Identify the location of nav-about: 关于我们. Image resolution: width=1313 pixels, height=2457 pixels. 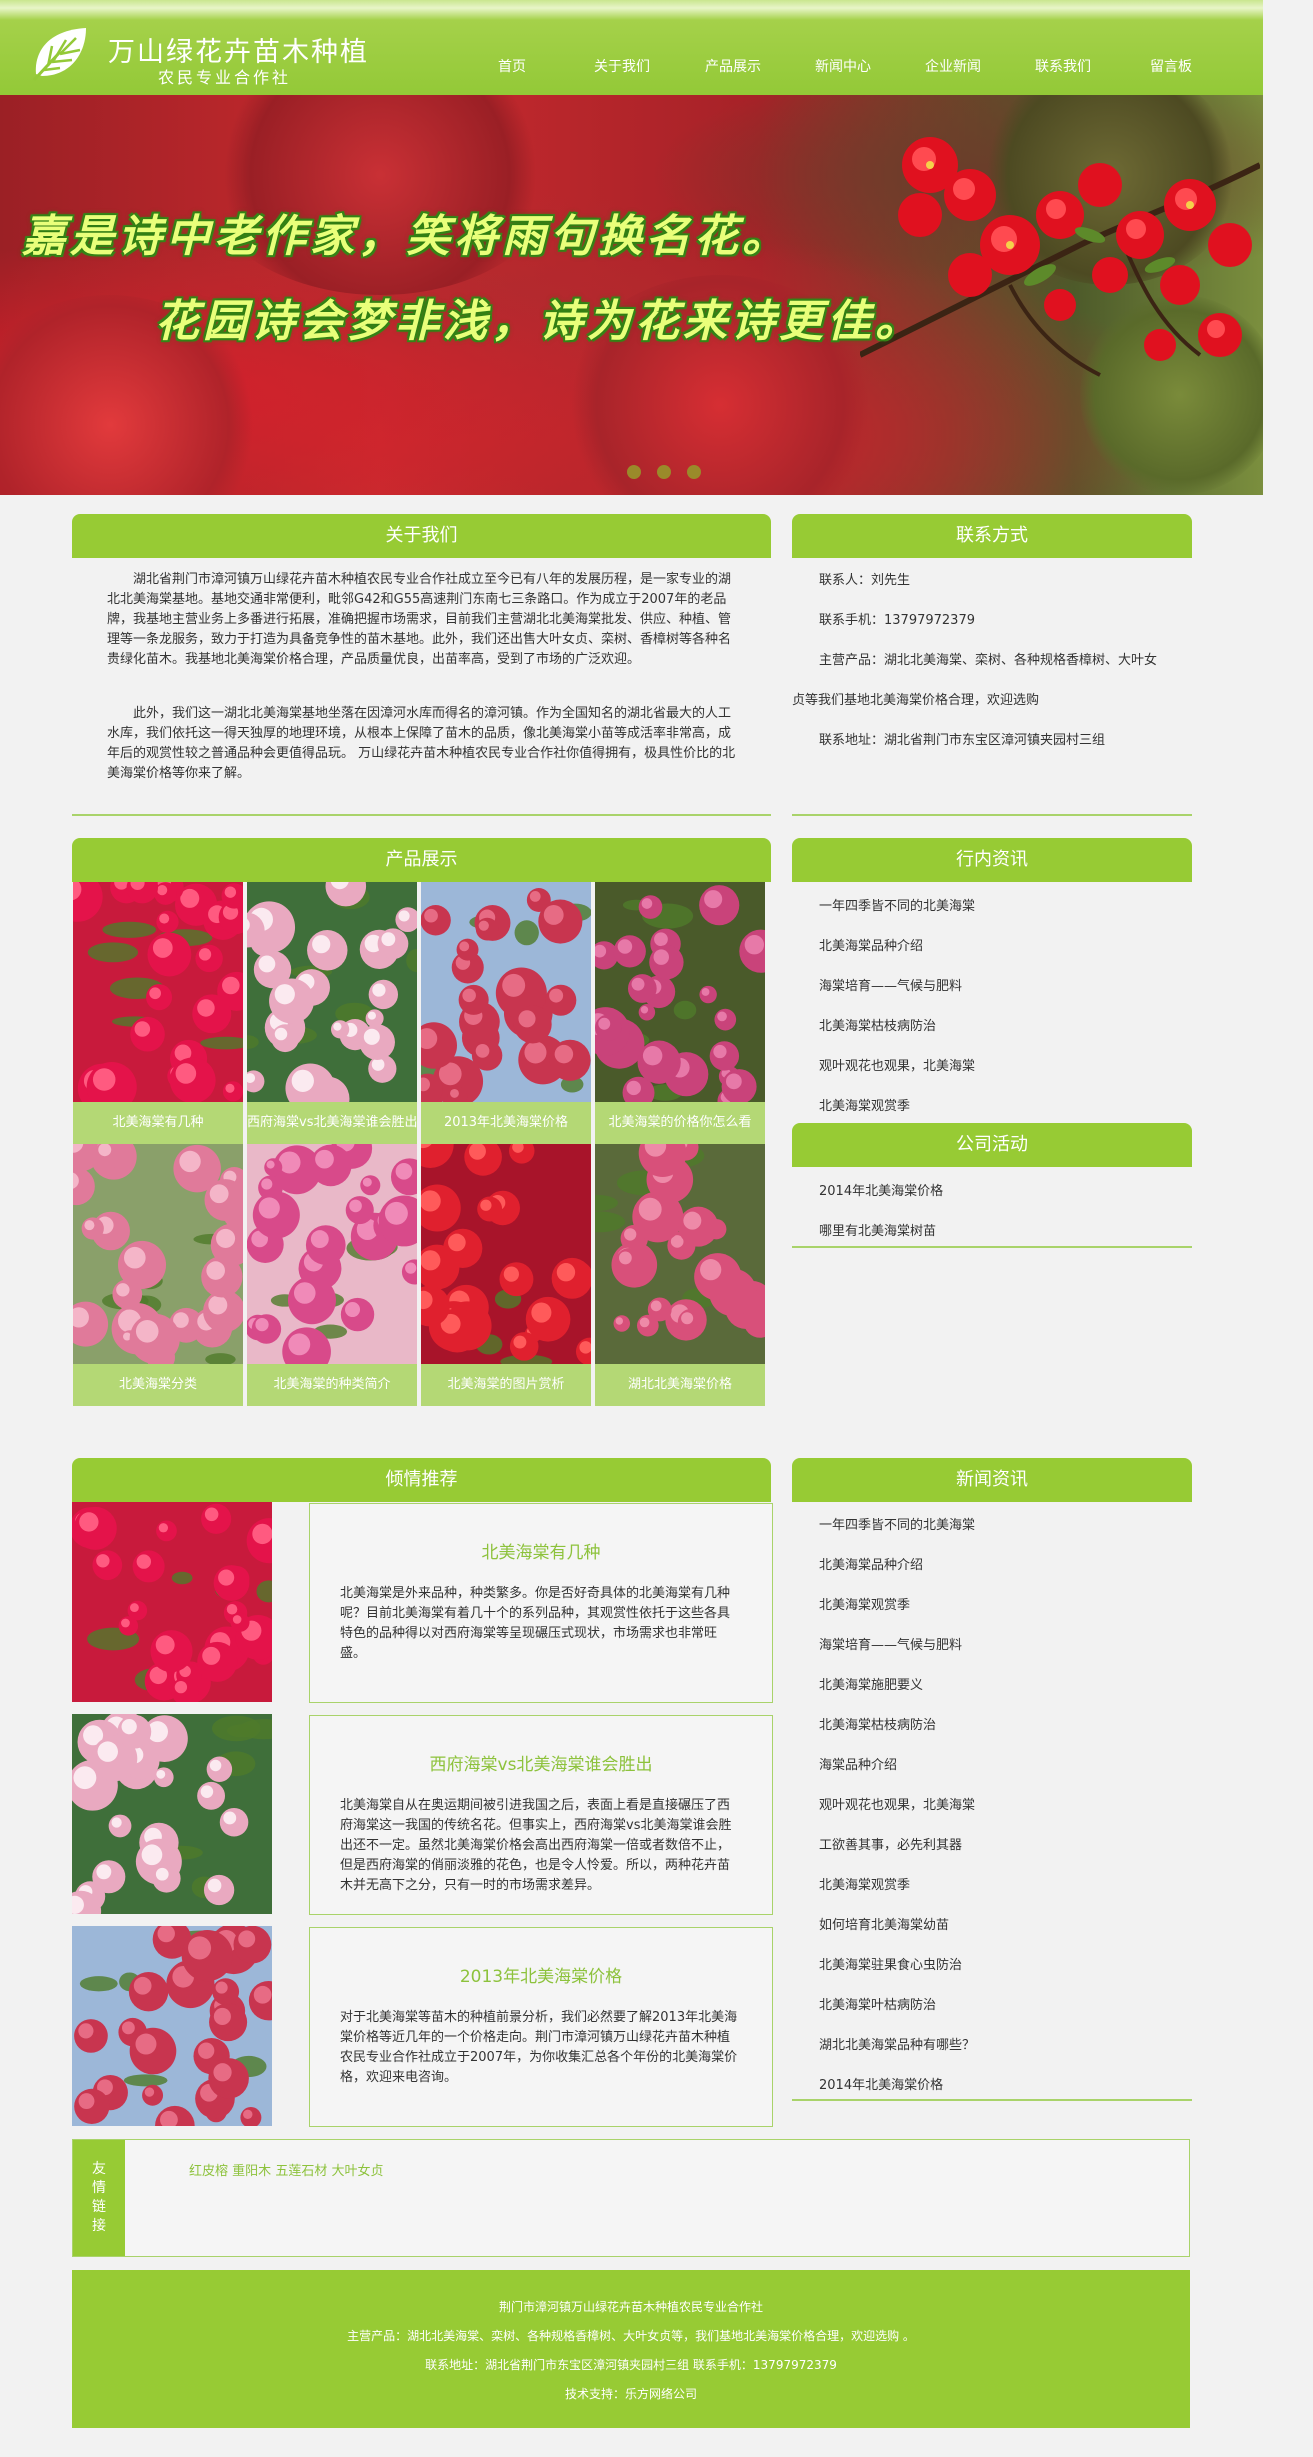
(622, 66).